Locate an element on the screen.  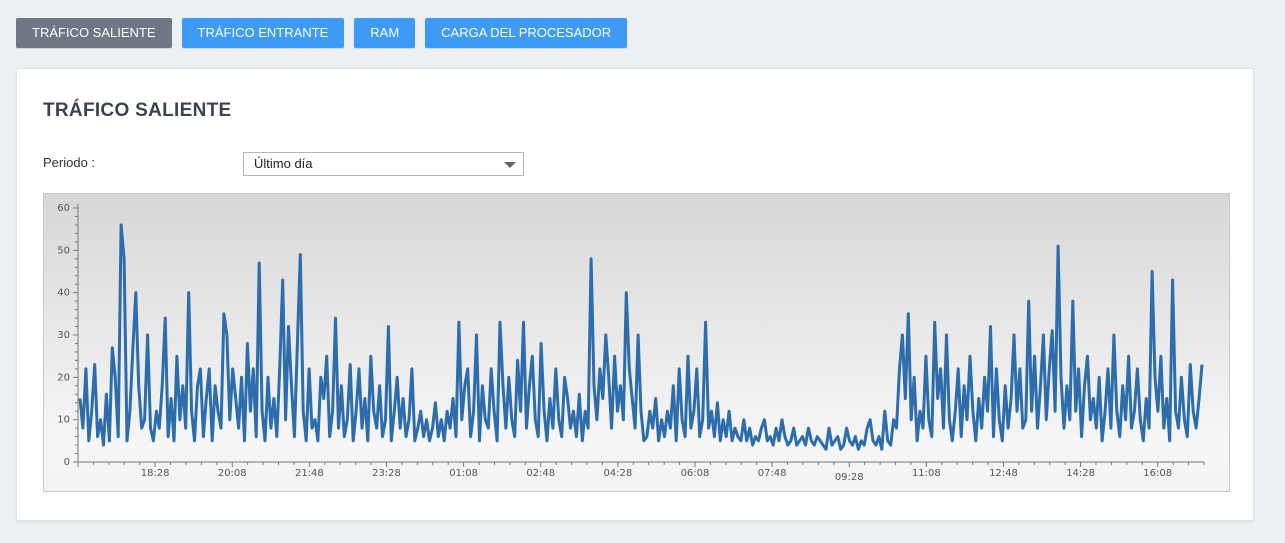
x-tick-label: 16:08 is located at coordinates (1157, 473).